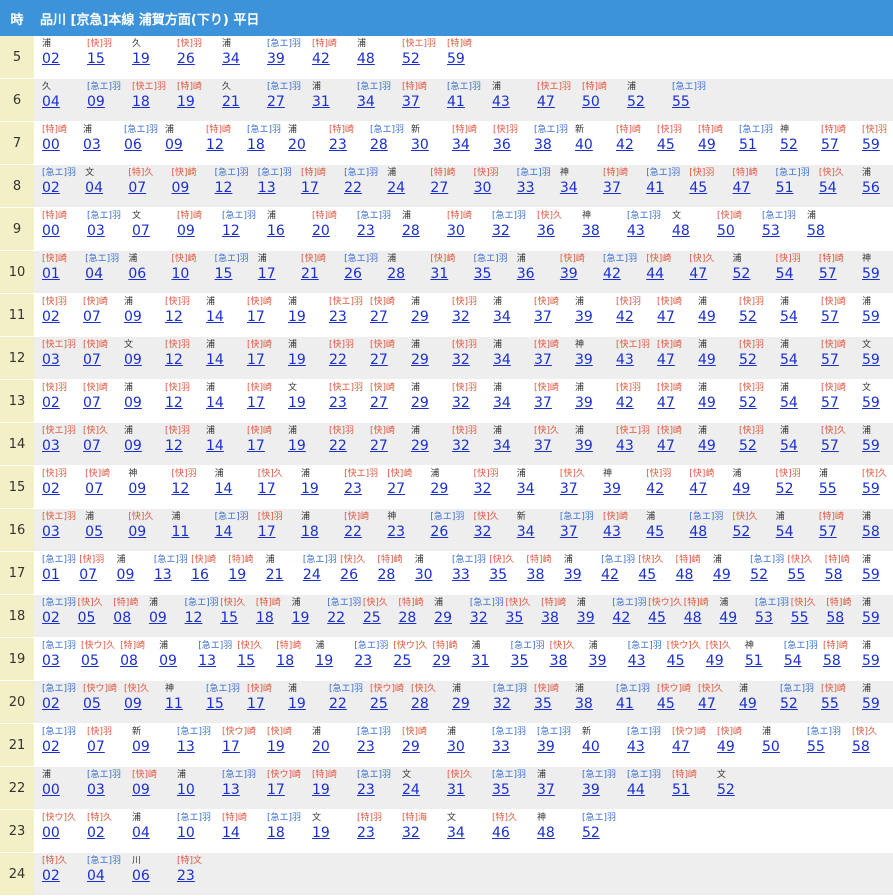 This screenshot has width=893, height=896. Describe the element at coordinates (338, 446) in the screenshot. I see `departure-minute-link: 22` at that location.